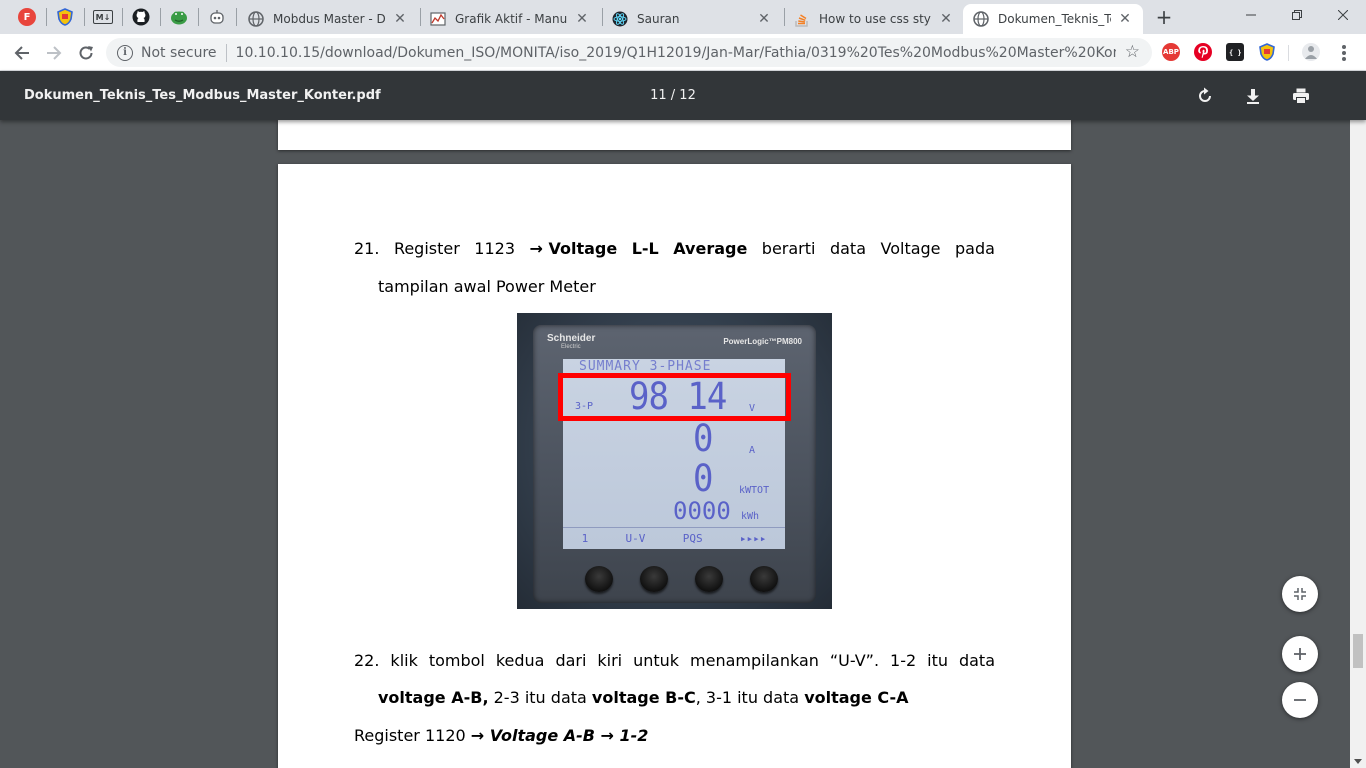 Image resolution: width=1366 pixels, height=768 pixels. Describe the element at coordinates (702, 511) in the screenshot. I see `lcd-row4-value: 0000` at that location.